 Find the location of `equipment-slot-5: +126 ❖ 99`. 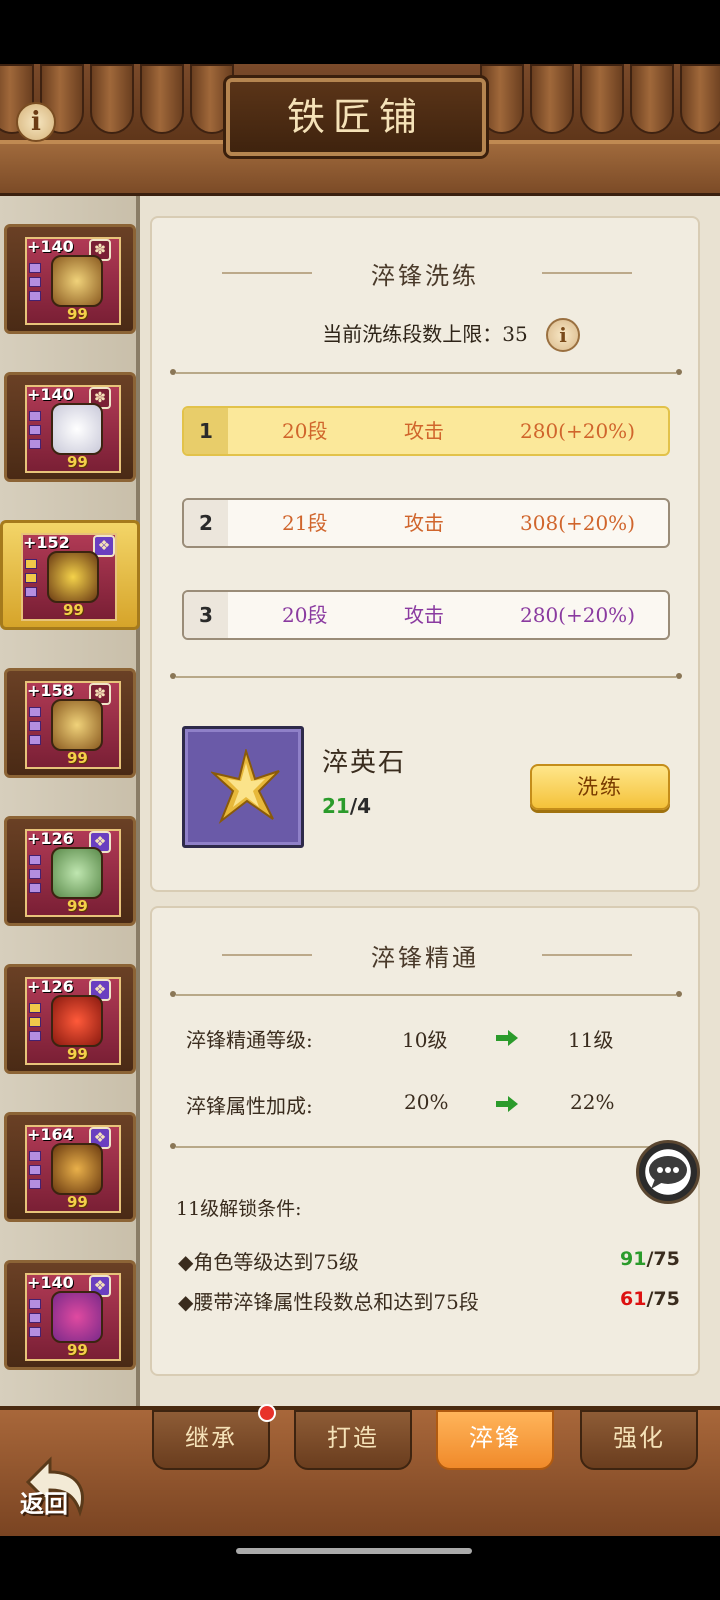

equipment-slot-5: +126 ❖ 99 is located at coordinates (70, 871).